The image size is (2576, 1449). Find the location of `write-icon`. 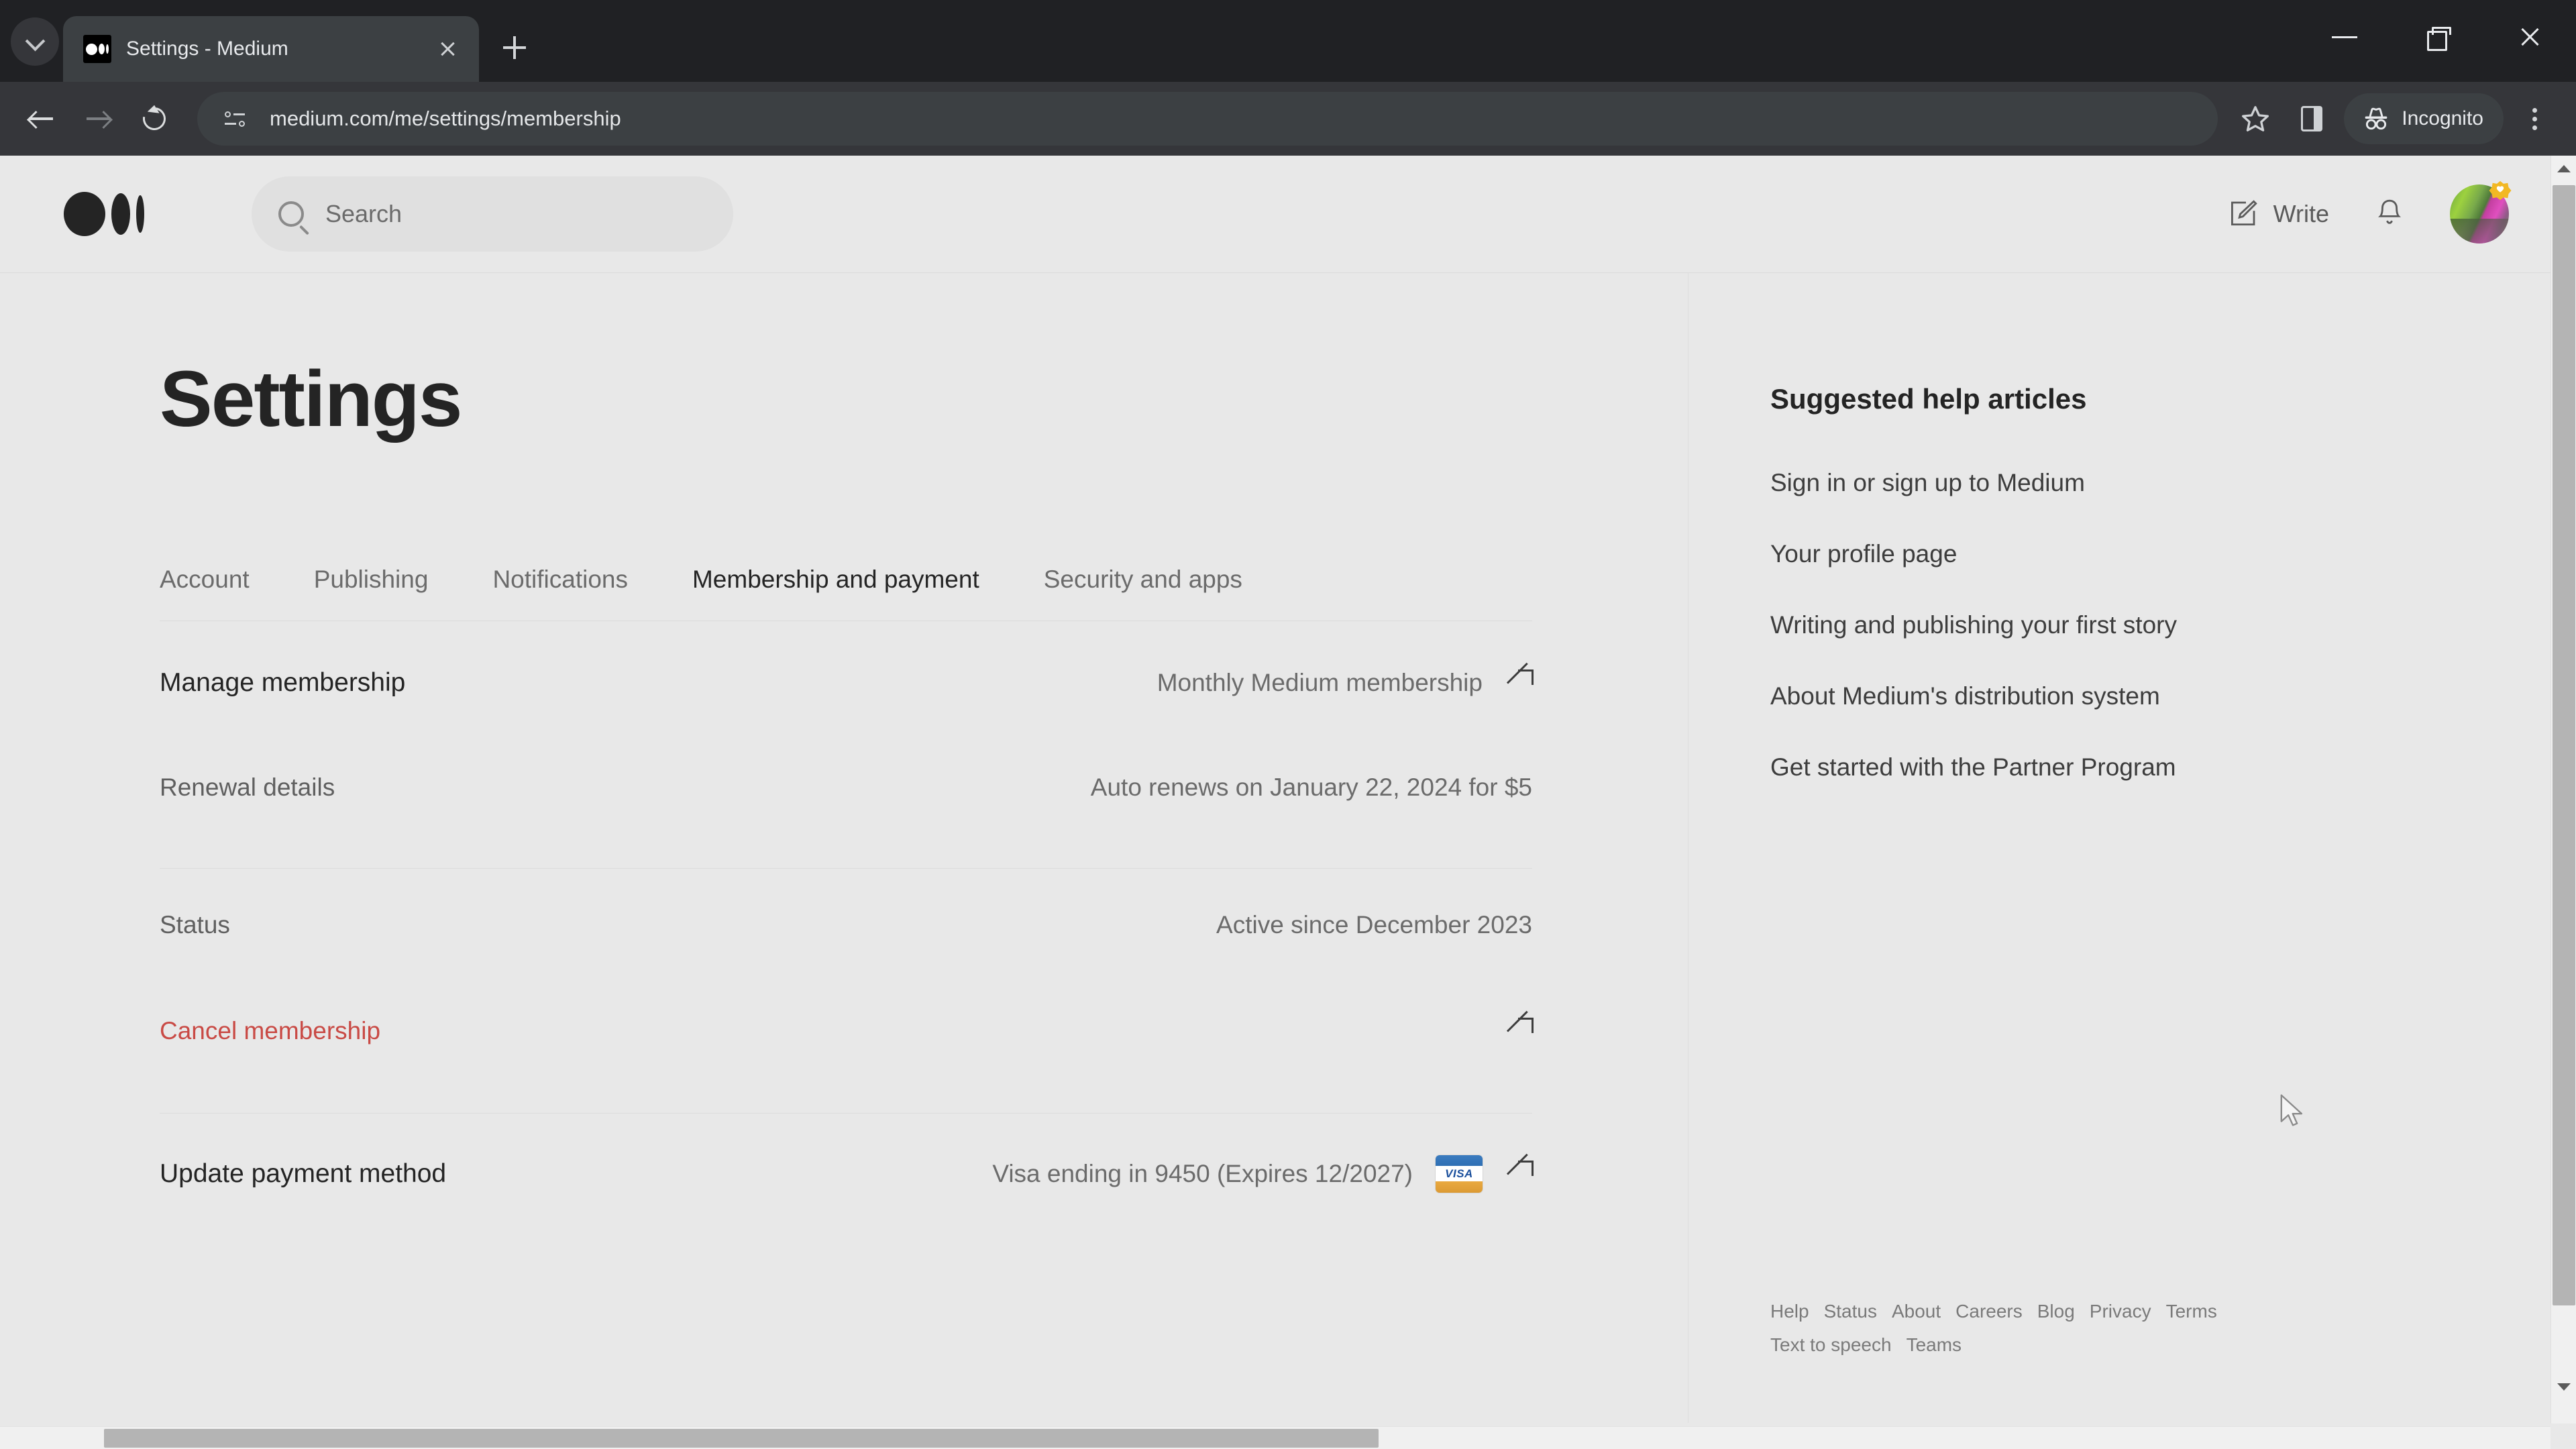

write-icon is located at coordinates (2244, 212).